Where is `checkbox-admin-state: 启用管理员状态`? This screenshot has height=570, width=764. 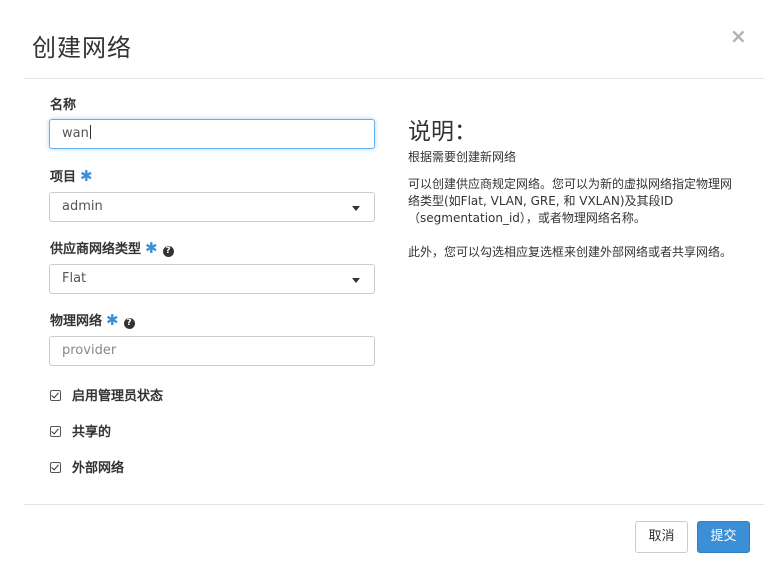 checkbox-admin-state: 启用管理员状态 is located at coordinates (106, 394).